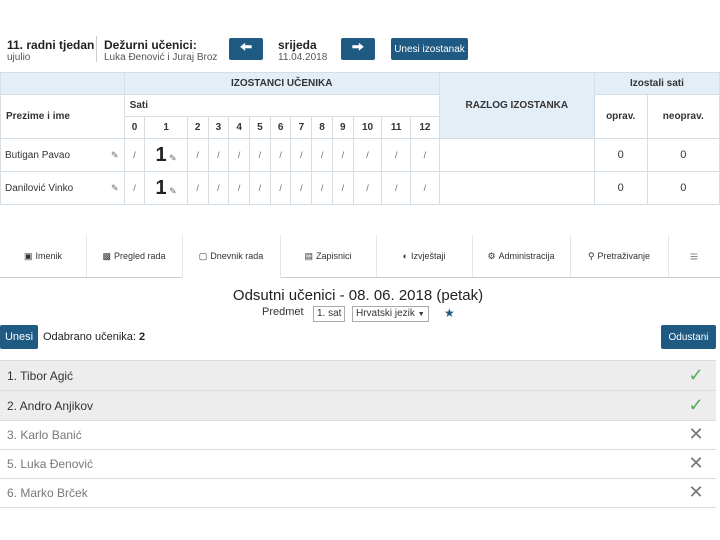 The image size is (720, 540). What do you see at coordinates (619, 256) in the screenshot?
I see `tab-pretrazivanje: ⚲ Pretraživanje` at bounding box center [619, 256].